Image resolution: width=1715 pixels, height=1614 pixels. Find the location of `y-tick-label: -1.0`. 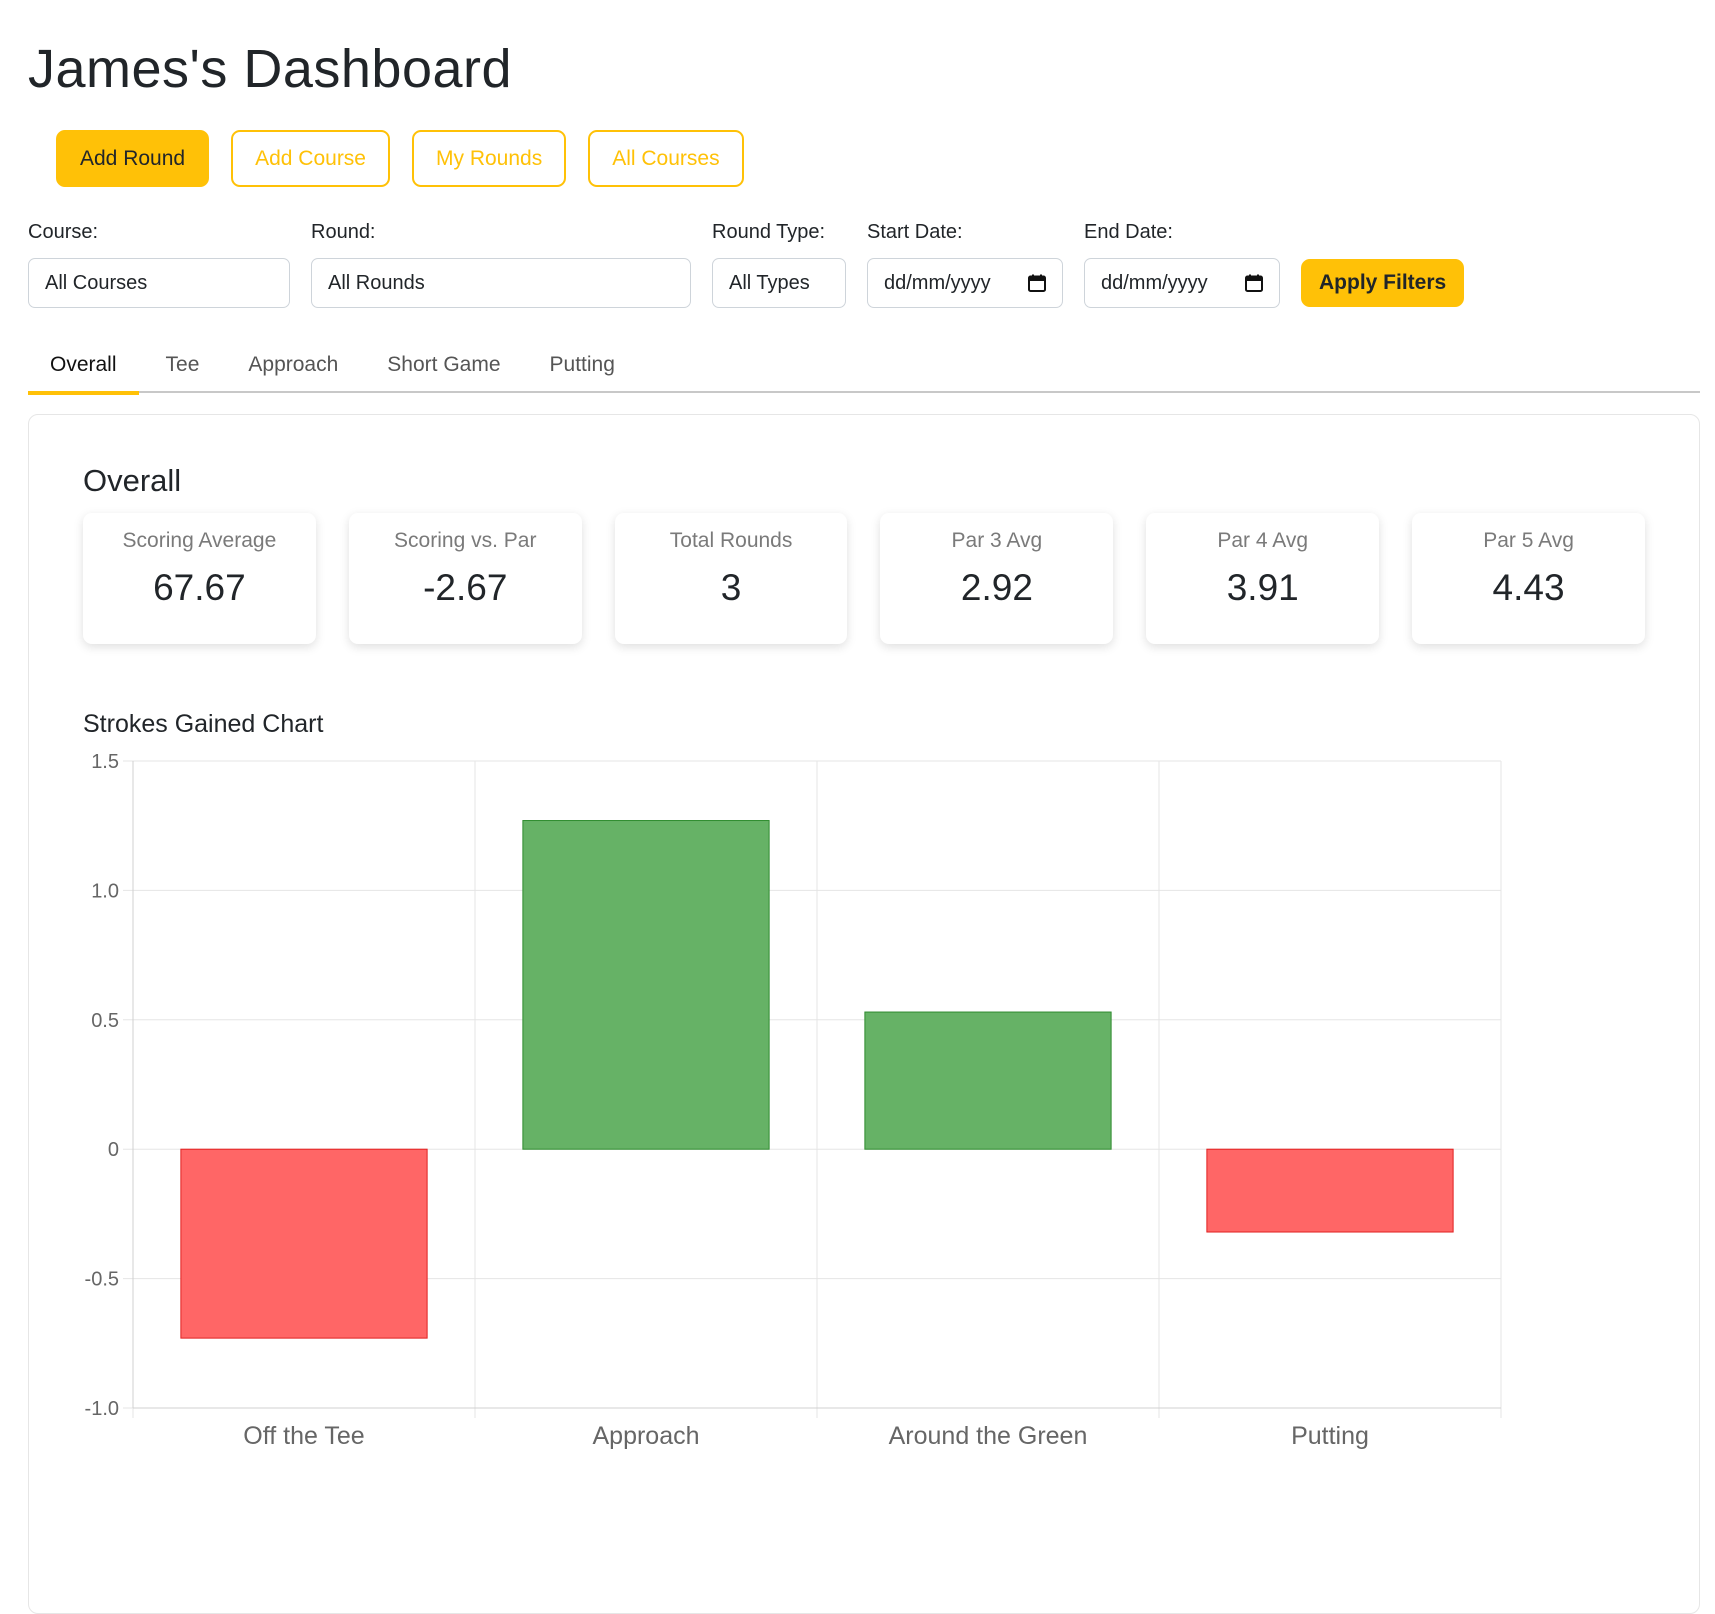

y-tick-label: -1.0 is located at coordinates (102, 1409).